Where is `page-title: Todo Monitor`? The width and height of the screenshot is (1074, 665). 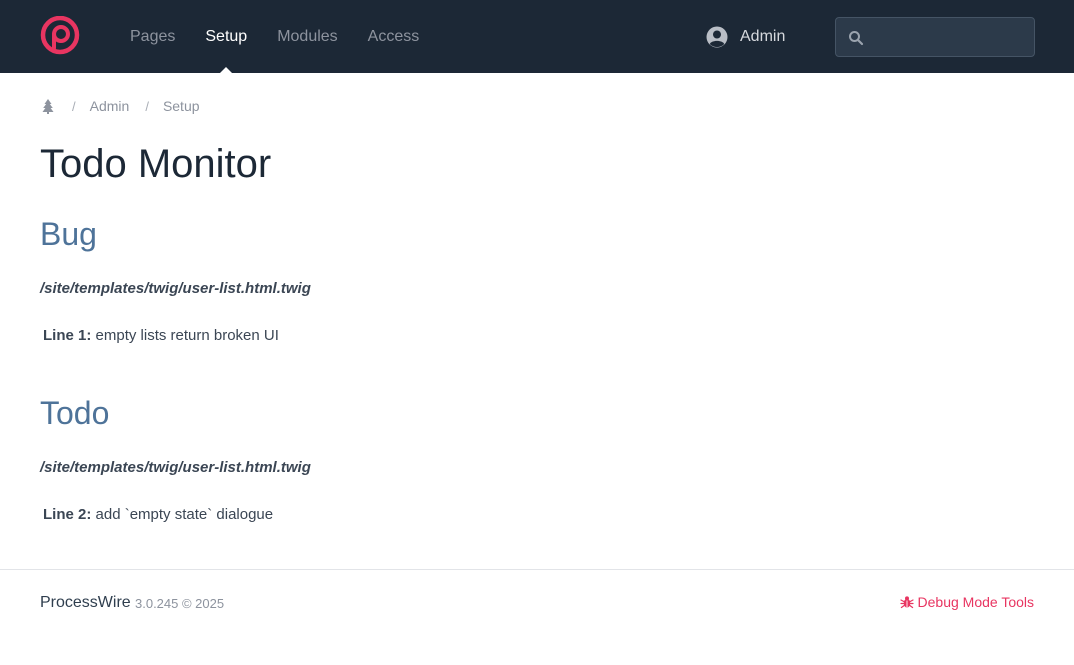
page-title: Todo Monitor is located at coordinates (156, 164).